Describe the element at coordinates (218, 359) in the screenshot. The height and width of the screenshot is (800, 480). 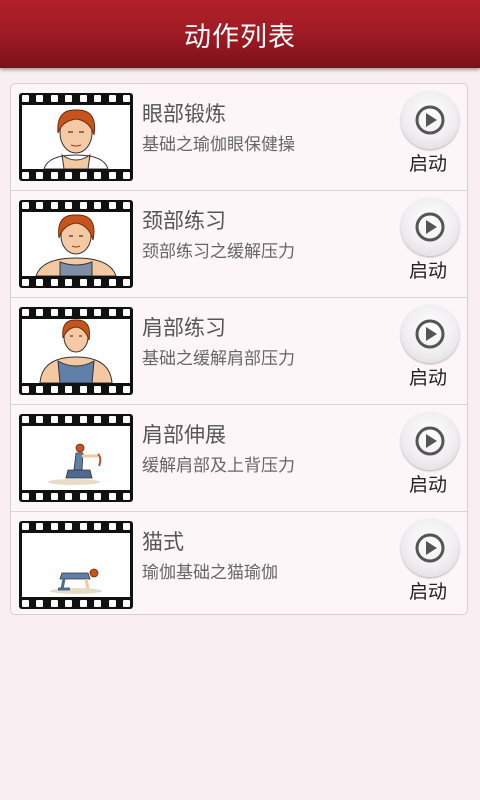
I see `exercise-description: 基础之缓解肩部压力` at that location.